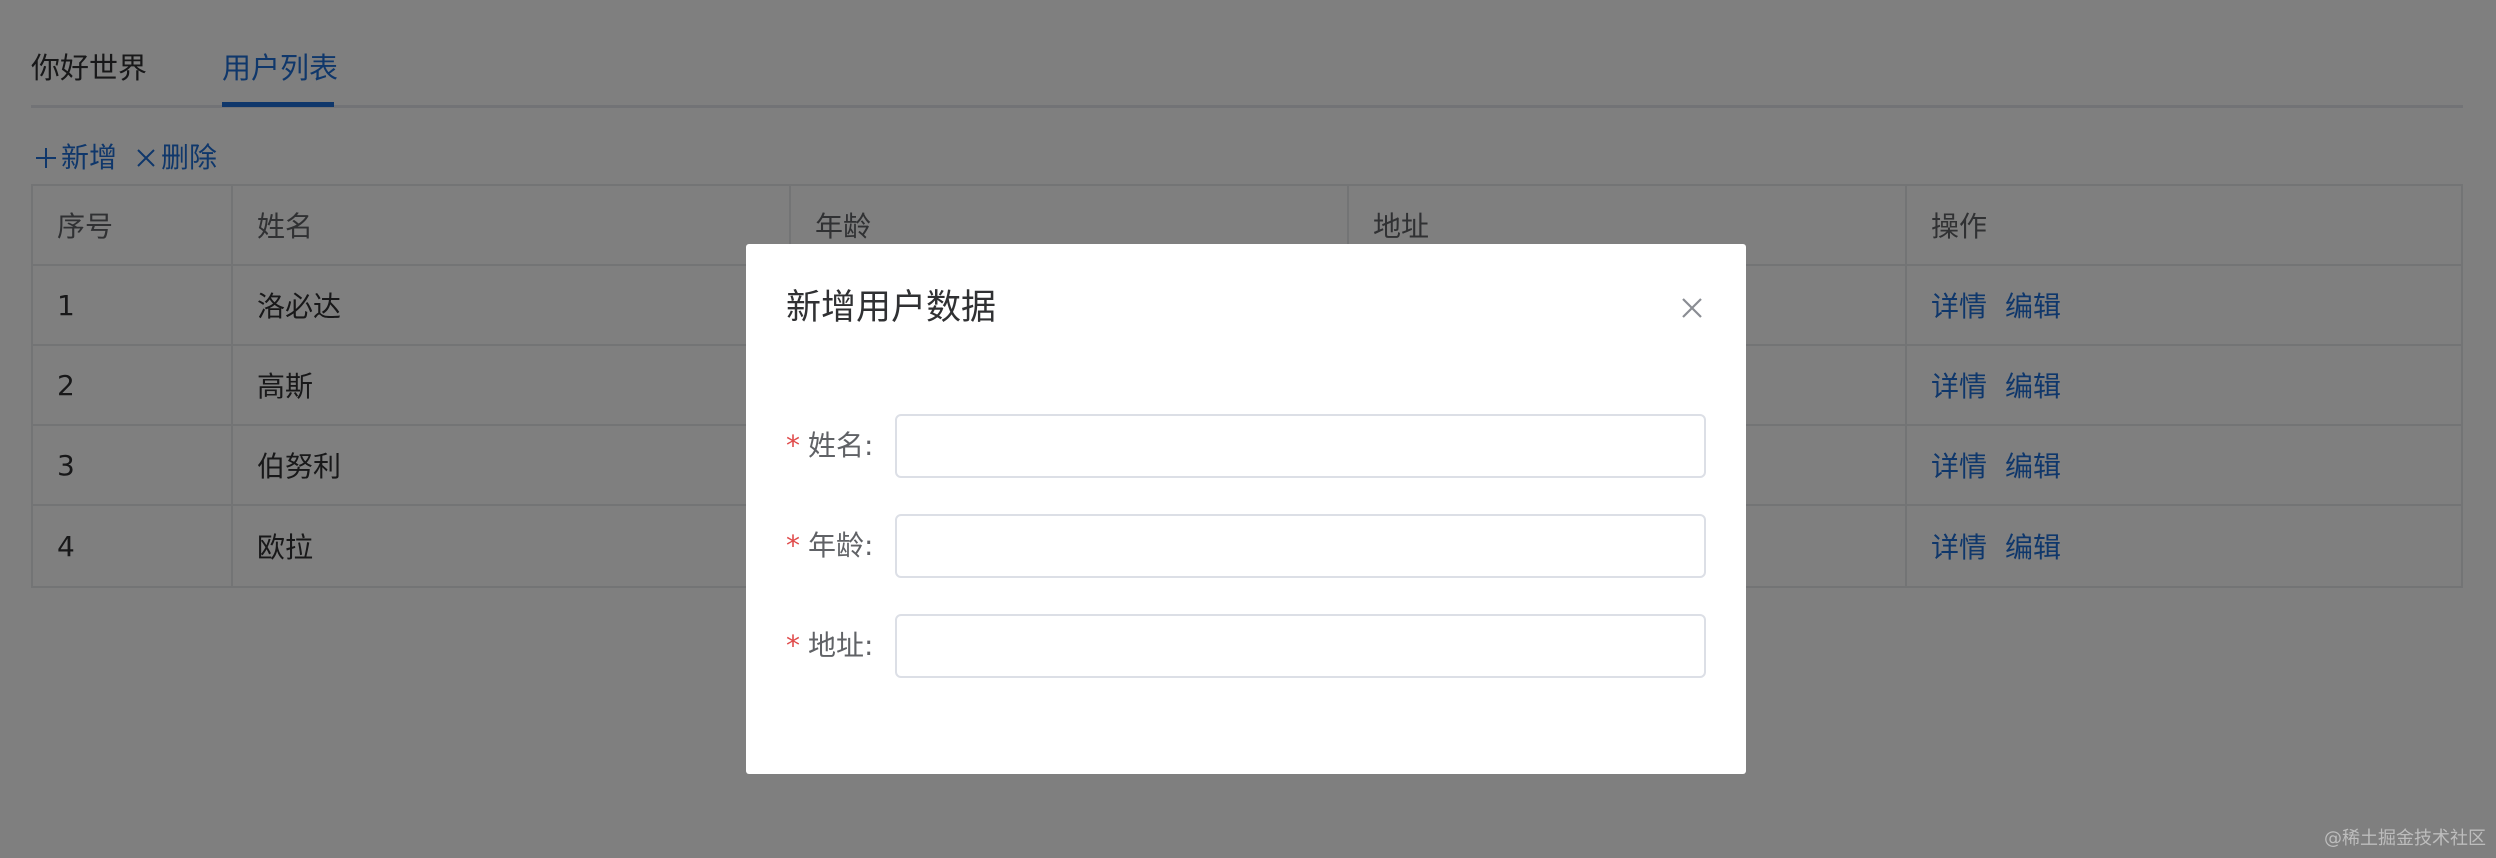 This screenshot has height=858, width=2496. What do you see at coordinates (1300, 446) in the screenshot?
I see `name-input` at bounding box center [1300, 446].